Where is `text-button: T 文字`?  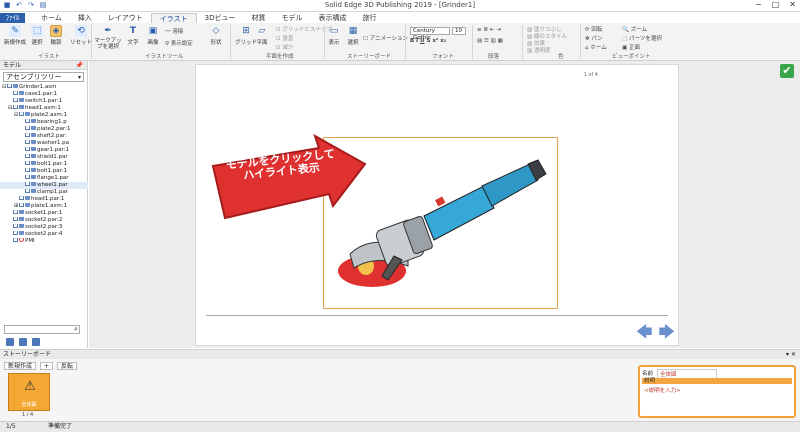 text-button: T 文字 is located at coordinates (133, 35).